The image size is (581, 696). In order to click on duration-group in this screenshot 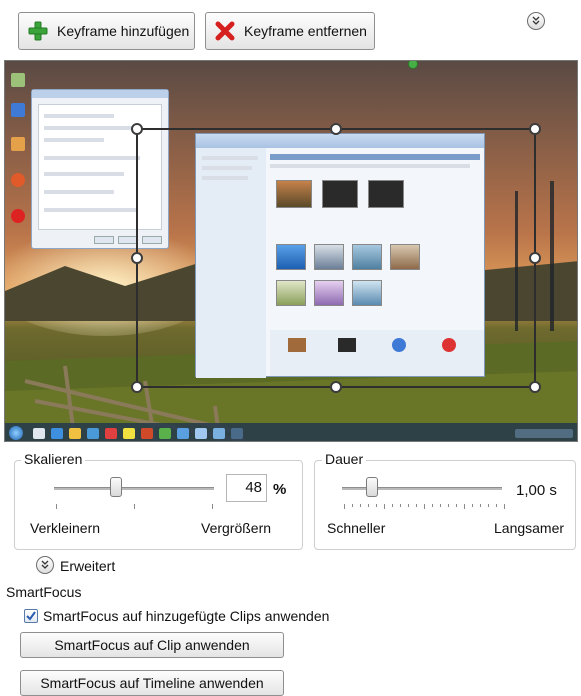, I will do `click(445, 505)`.